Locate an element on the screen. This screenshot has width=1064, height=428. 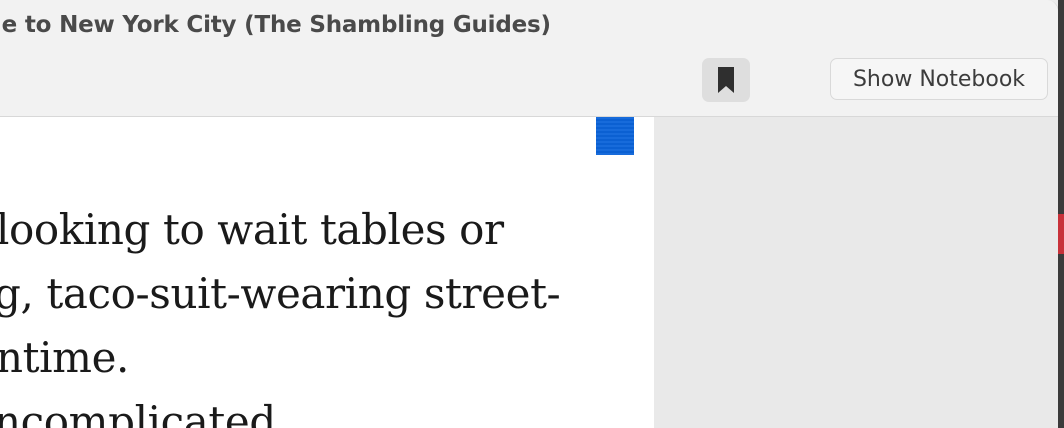
background-window-edge is located at coordinates (1061, 214).